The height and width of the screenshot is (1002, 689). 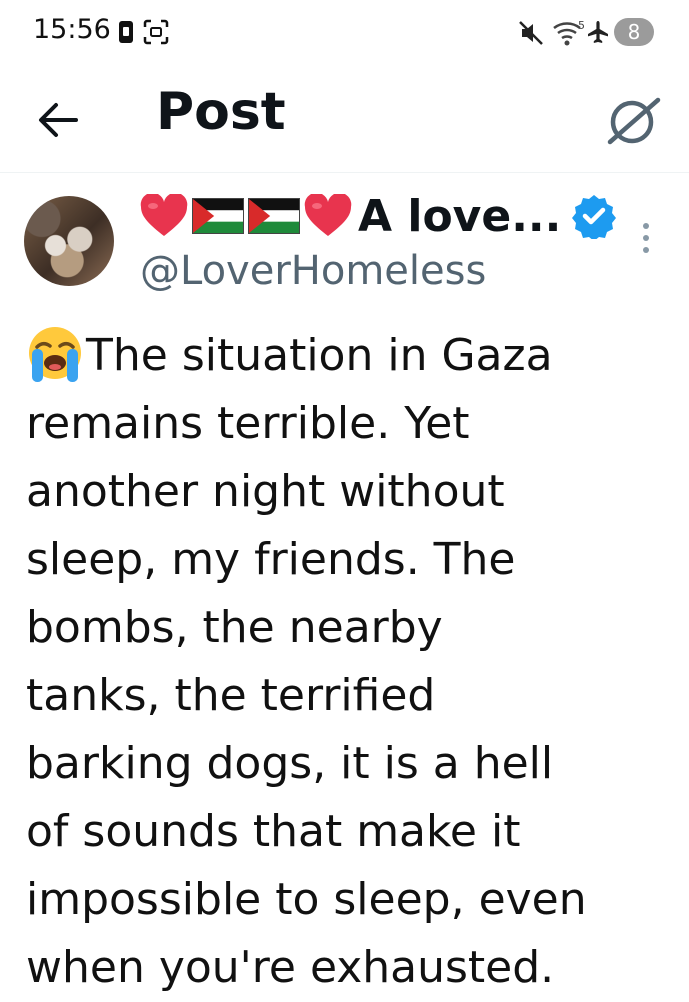 What do you see at coordinates (598, 32) in the screenshot?
I see `airplane-icon` at bounding box center [598, 32].